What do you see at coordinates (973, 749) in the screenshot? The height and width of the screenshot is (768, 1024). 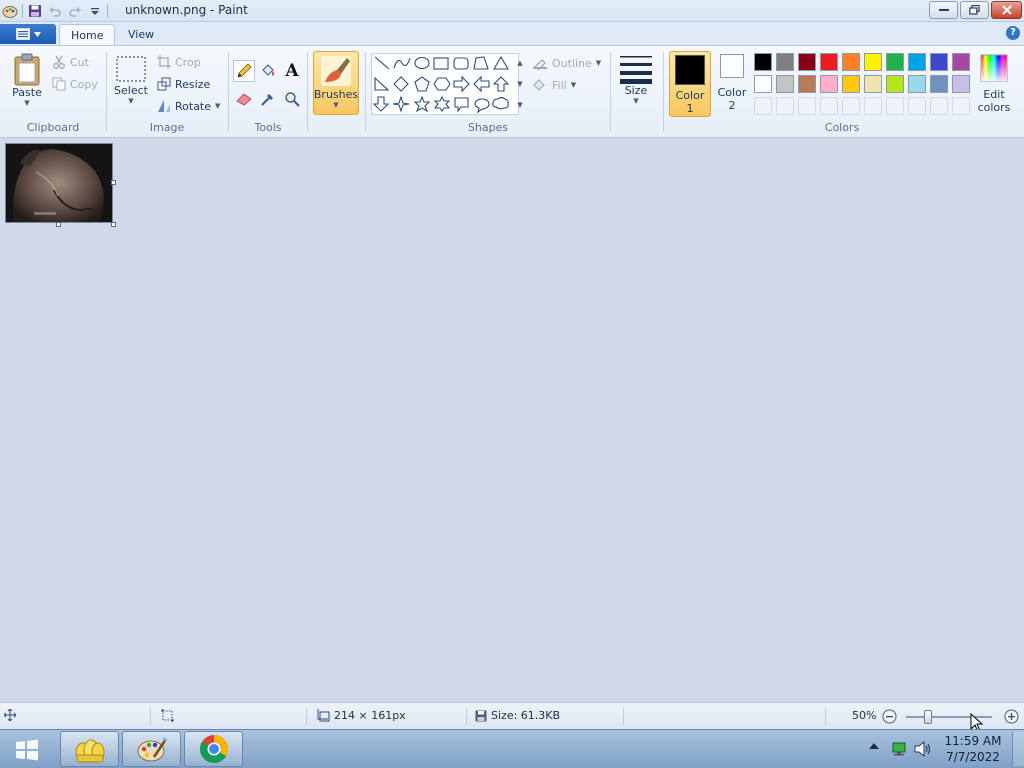 I see `system-clock: 11:59 AM 7/7/2022` at bounding box center [973, 749].